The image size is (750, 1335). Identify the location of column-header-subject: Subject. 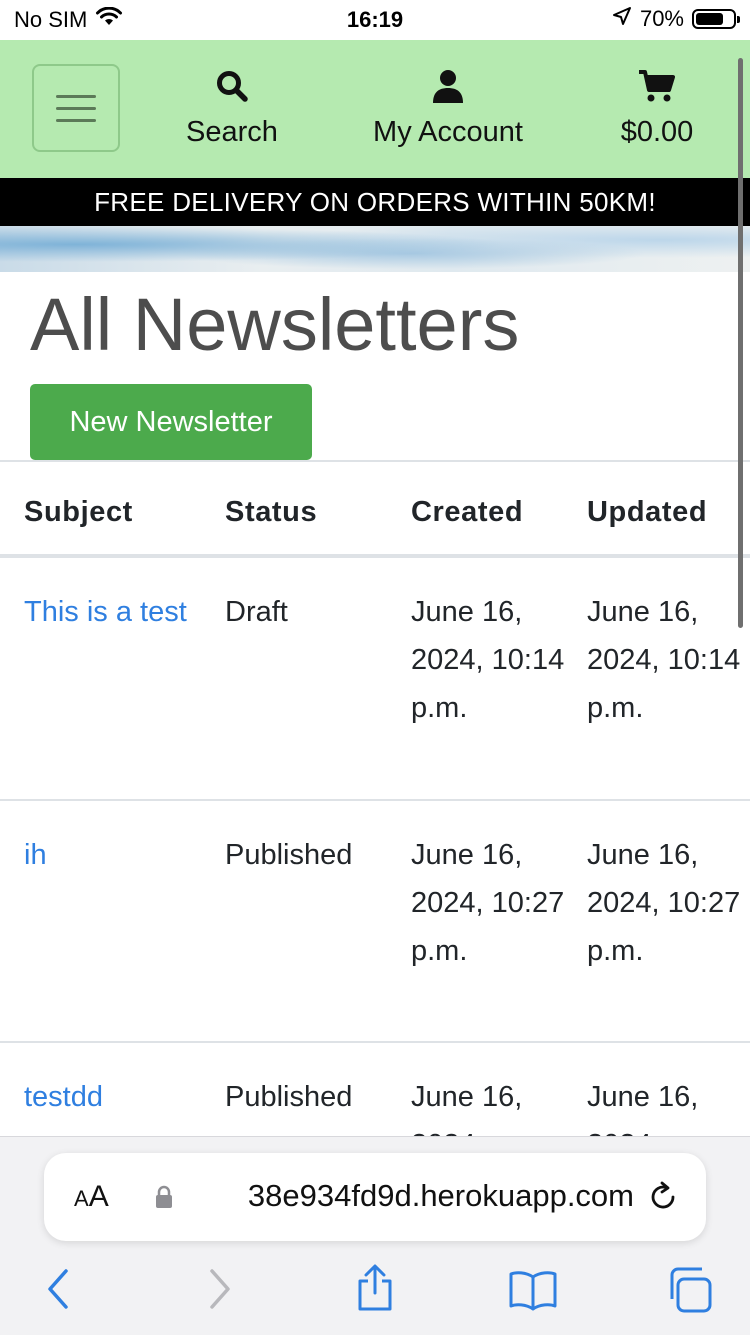
(78, 512).